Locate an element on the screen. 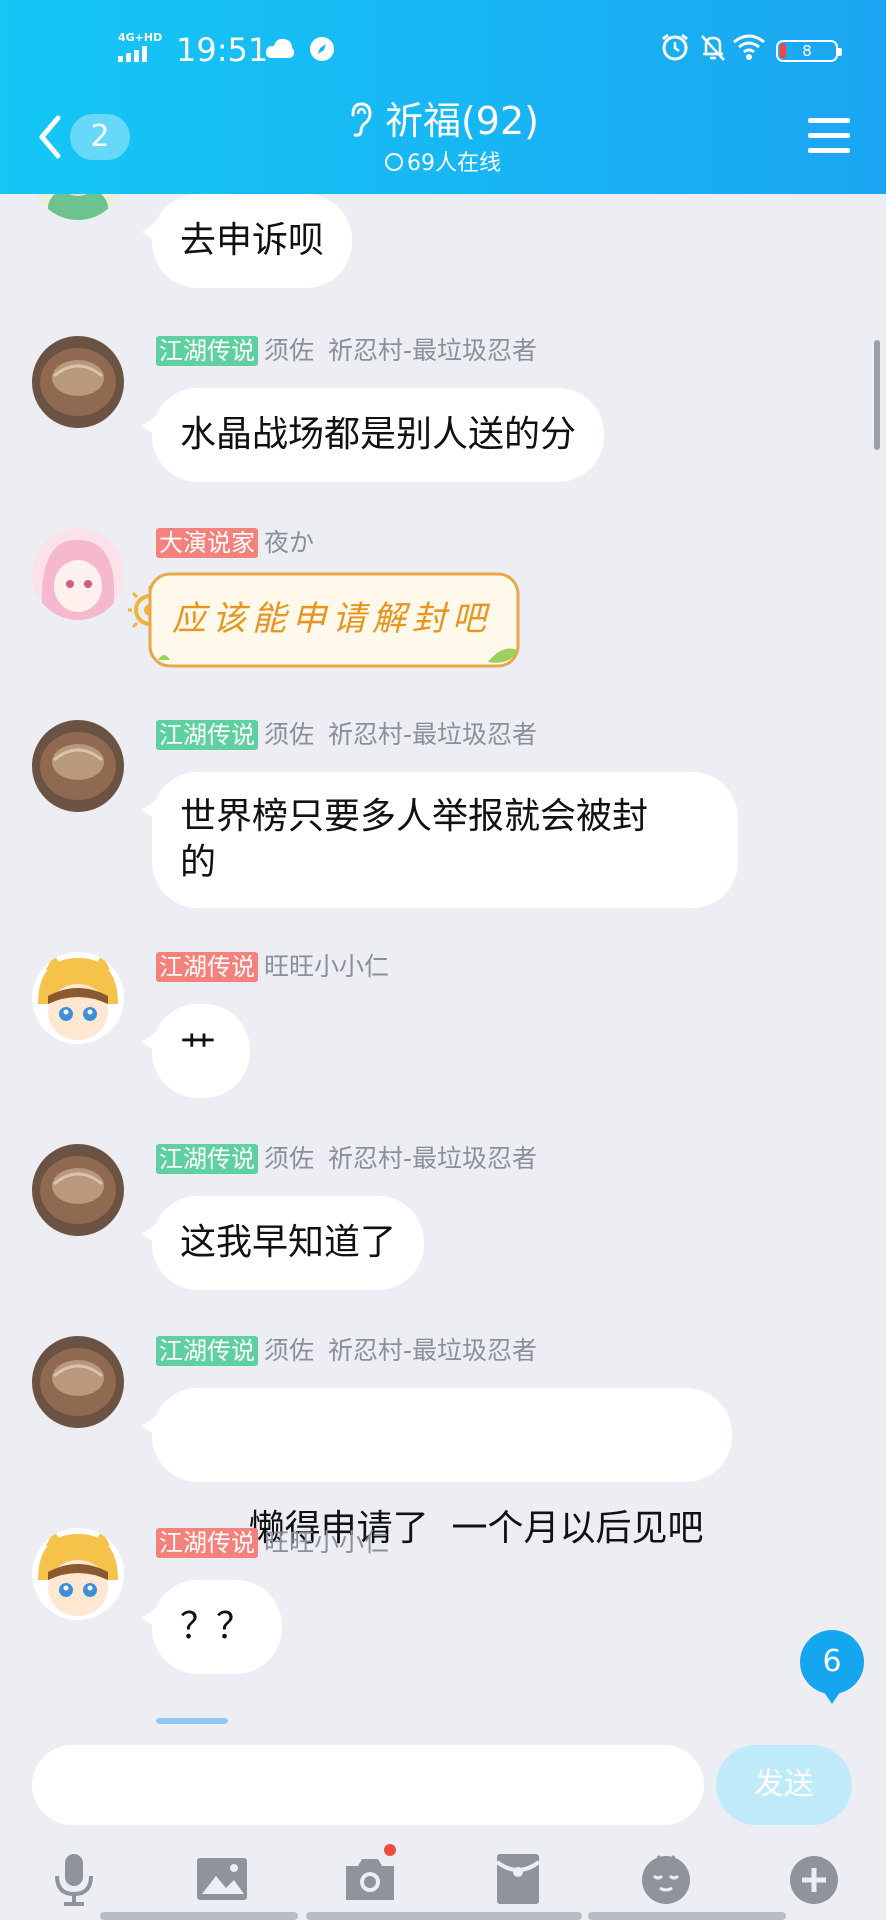 This screenshot has width=886, height=1920. battery-icon: 8 is located at coordinates (809, 51).